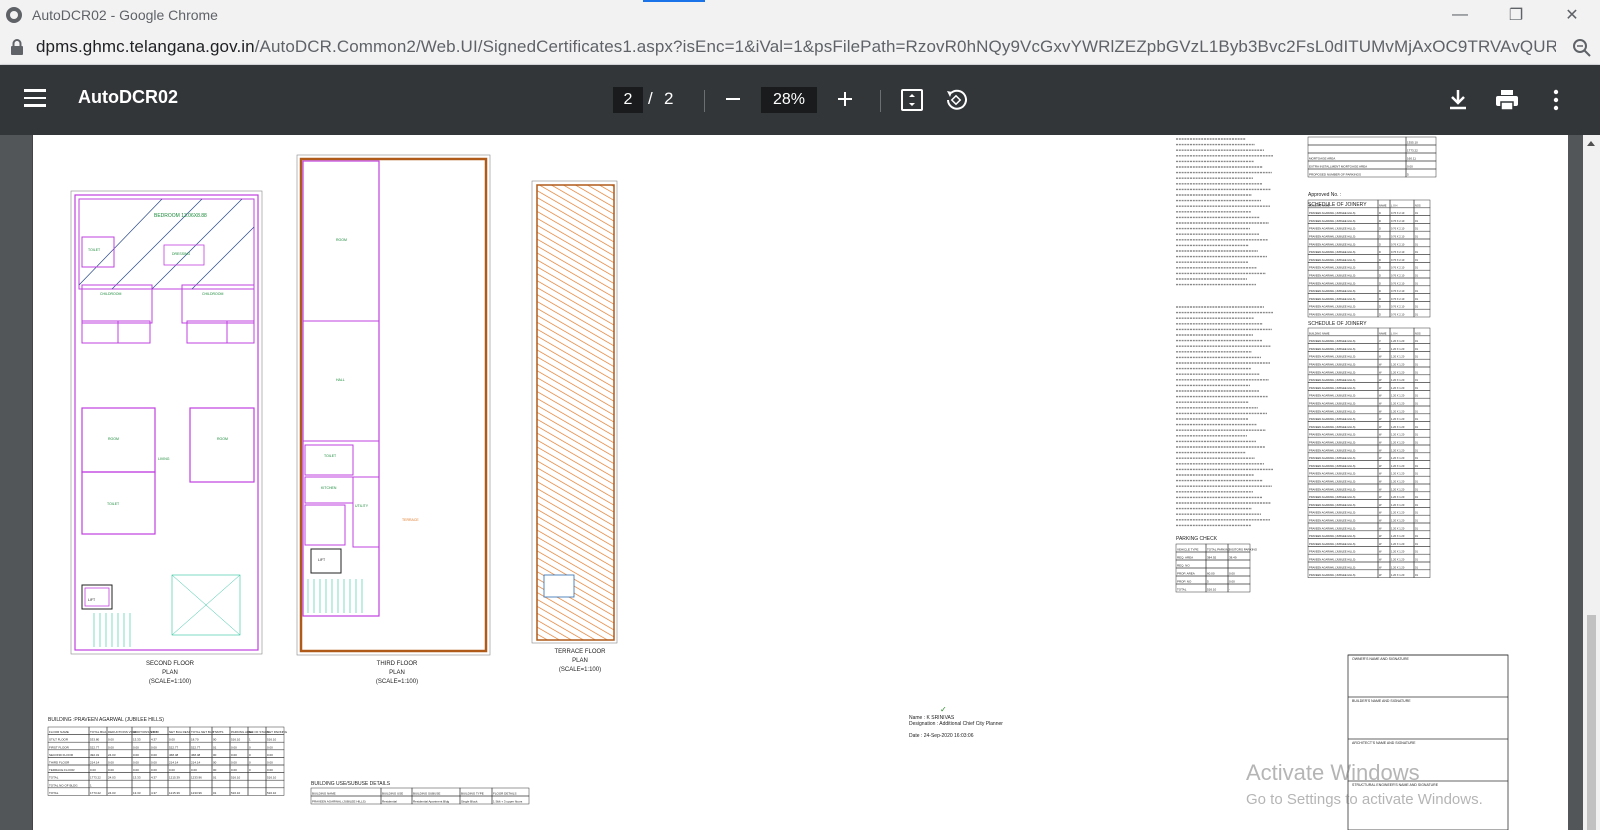  Describe the element at coordinates (789, 100) in the screenshot. I see `zoom-level-input: 28%` at that location.